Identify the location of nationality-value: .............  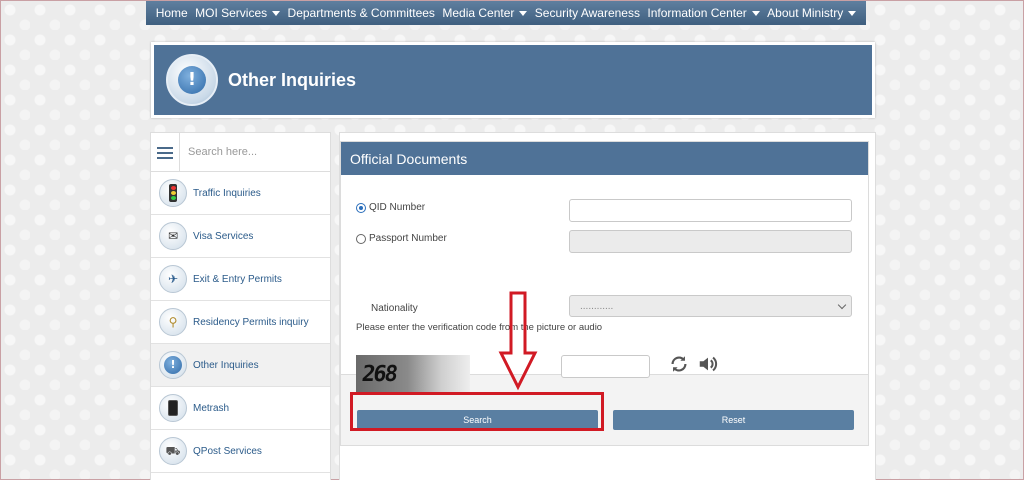
(597, 306).